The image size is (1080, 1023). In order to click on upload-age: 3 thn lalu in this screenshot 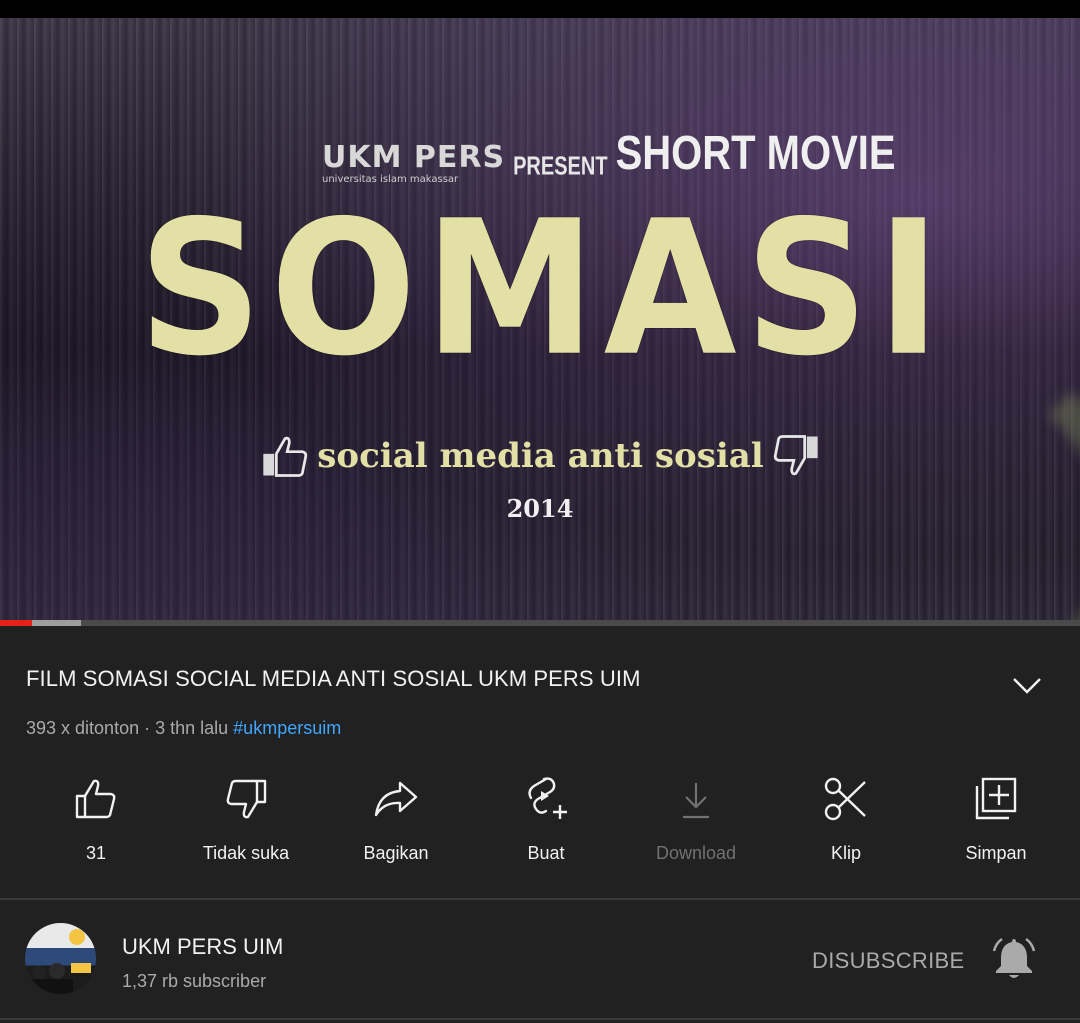, I will do `click(192, 728)`.